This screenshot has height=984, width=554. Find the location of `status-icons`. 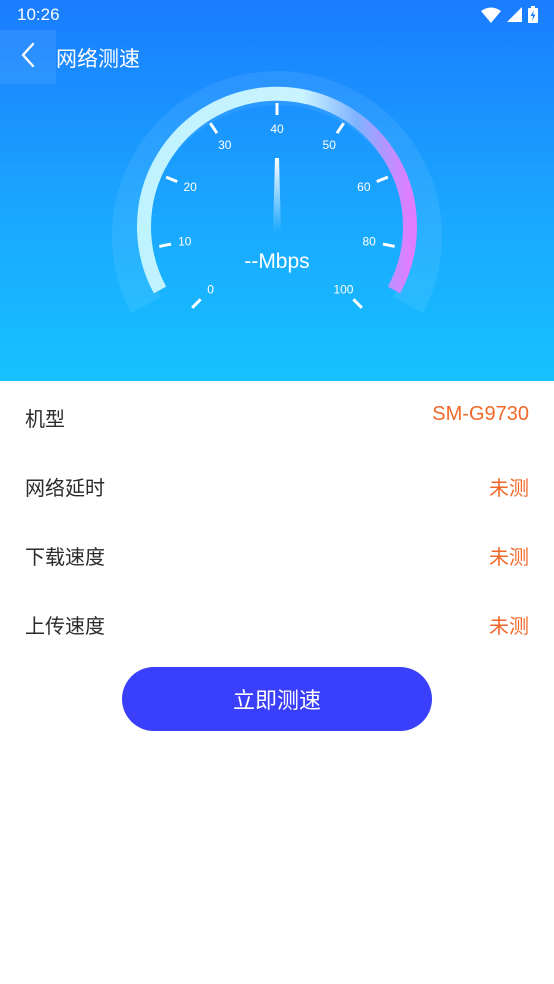

status-icons is located at coordinates (509, 14).